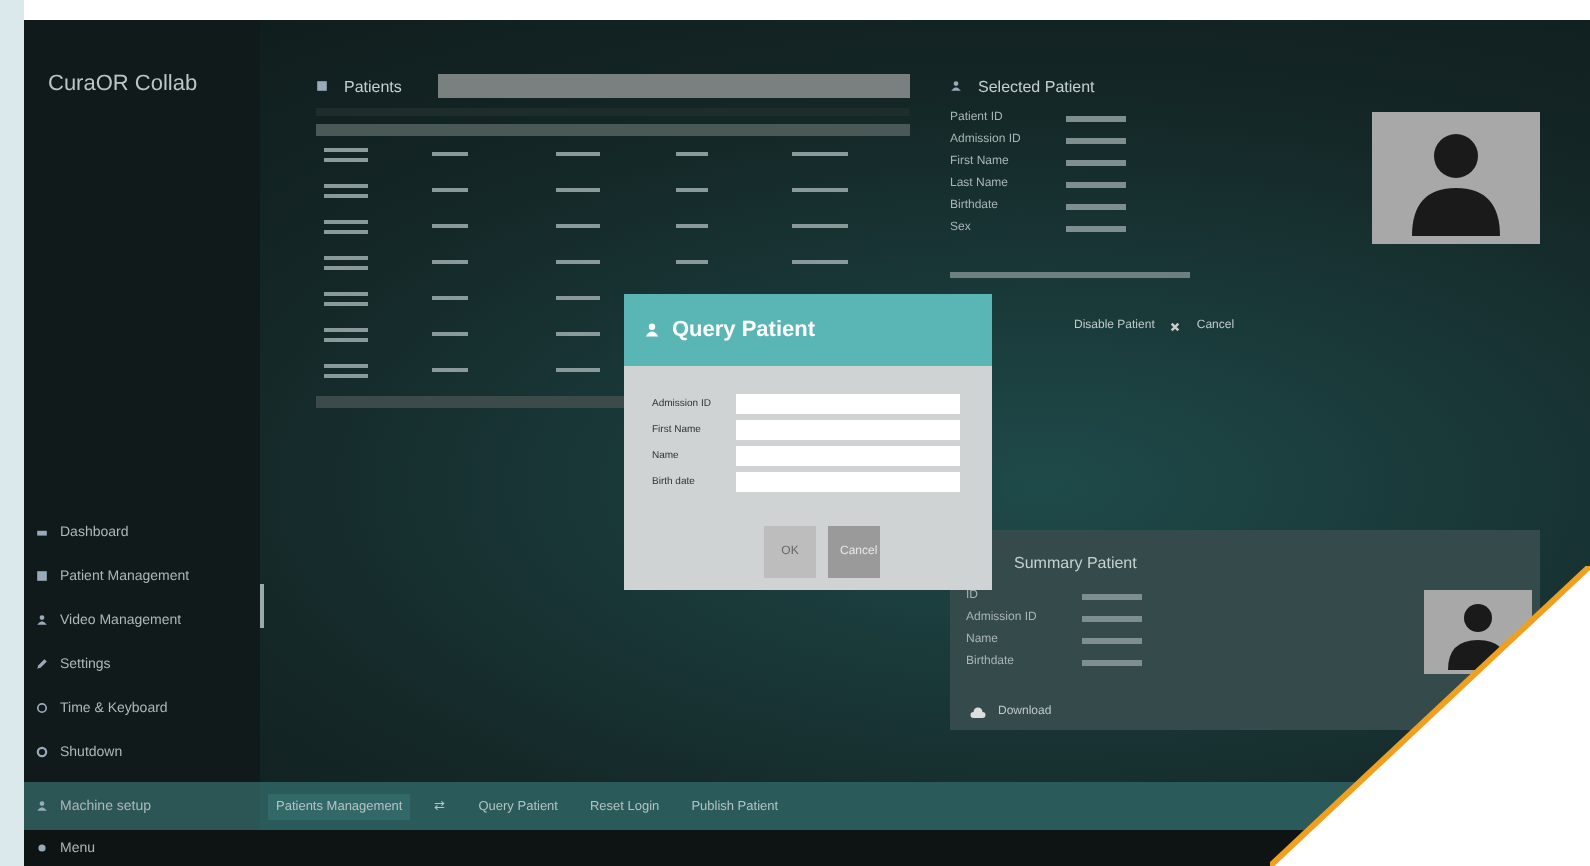 The width and height of the screenshot is (1590, 866). I want to click on power-icon, so click(42, 752).